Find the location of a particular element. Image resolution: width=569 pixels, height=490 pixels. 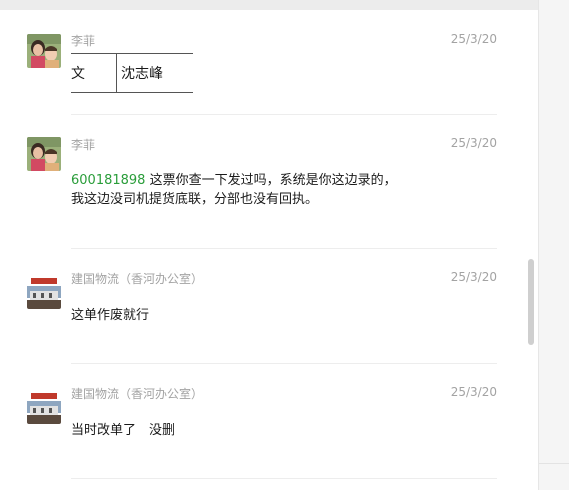

message-text-line: 这票你查一下发过吗，系统是你这边录的， is located at coordinates (271, 180).